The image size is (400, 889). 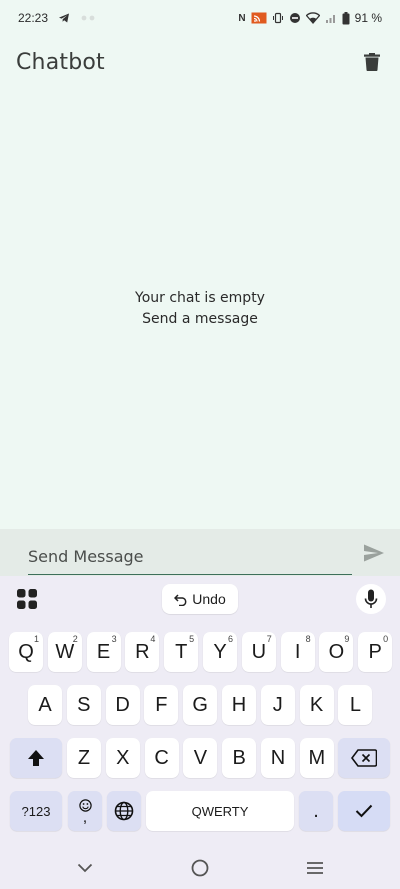 I want to click on key-f: F, so click(x=161, y=705).